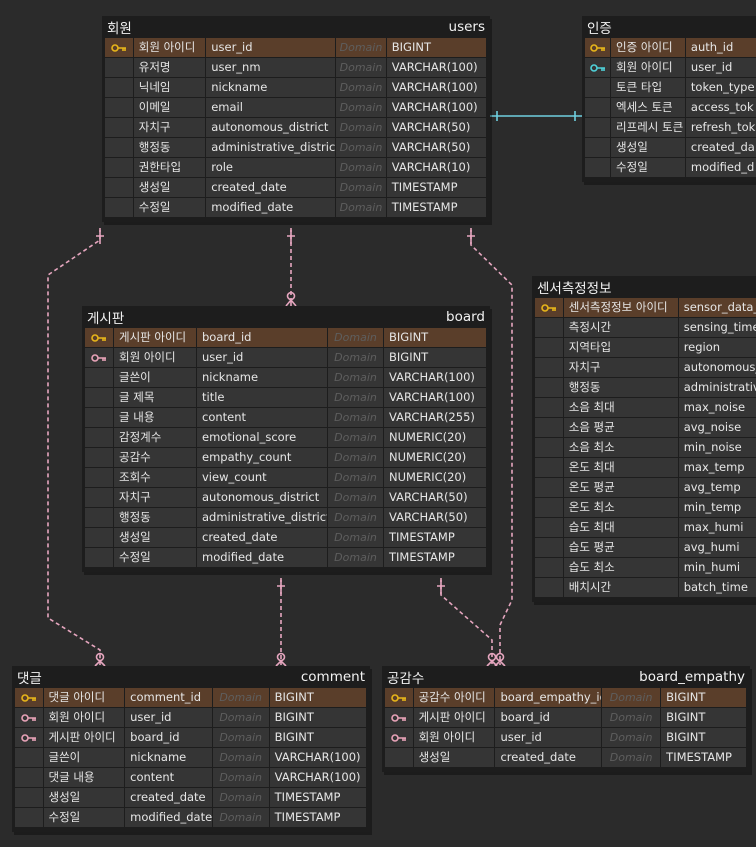  Describe the element at coordinates (645, 588) in the screenshot. I see `column-row: 배치시간 batch_time` at that location.